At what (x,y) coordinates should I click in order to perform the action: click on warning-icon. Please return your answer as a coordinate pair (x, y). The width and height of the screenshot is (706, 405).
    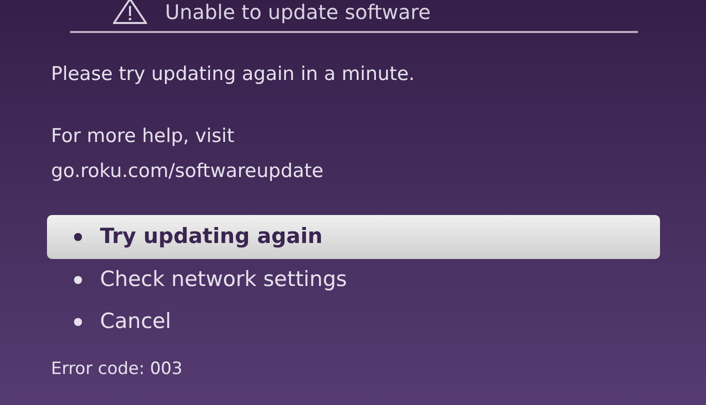
    Looking at the image, I should click on (130, 12).